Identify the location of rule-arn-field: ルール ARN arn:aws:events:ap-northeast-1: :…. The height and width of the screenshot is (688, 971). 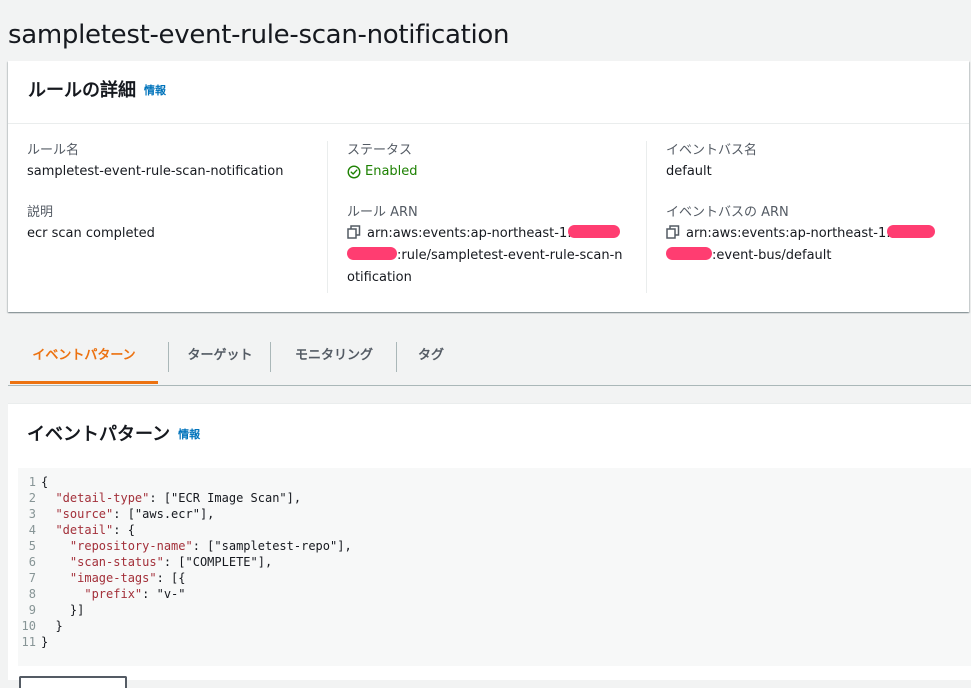
(489, 246).